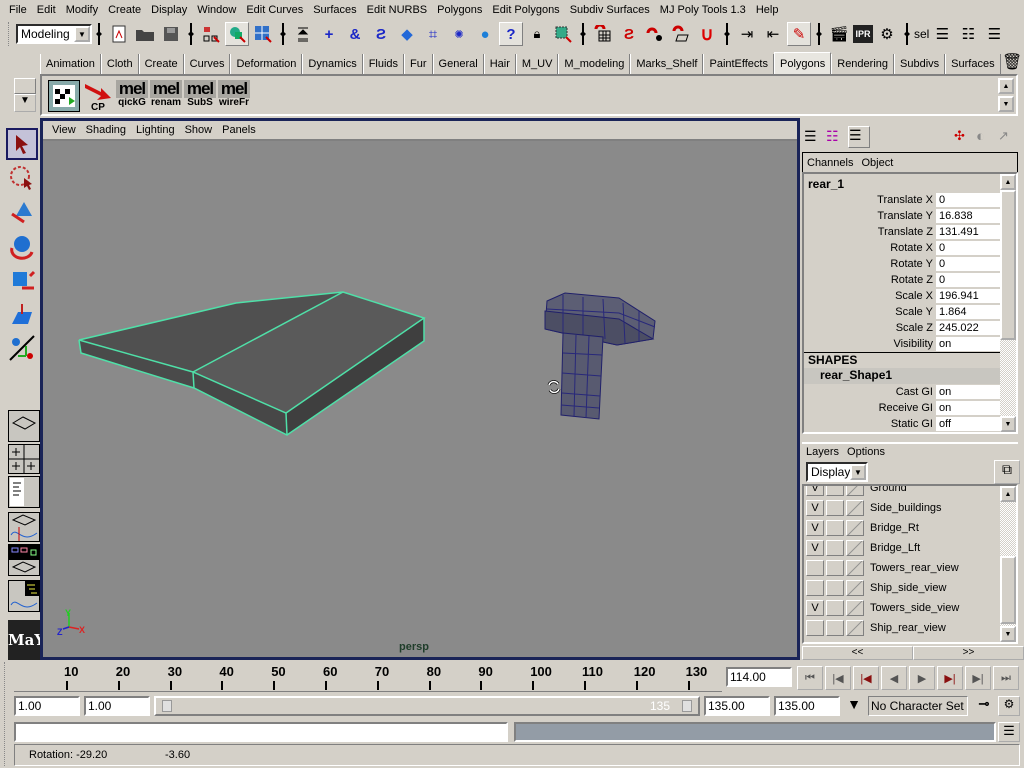  Describe the element at coordinates (799, 34) in the screenshot. I see `construction-history-icon: ✎` at that location.